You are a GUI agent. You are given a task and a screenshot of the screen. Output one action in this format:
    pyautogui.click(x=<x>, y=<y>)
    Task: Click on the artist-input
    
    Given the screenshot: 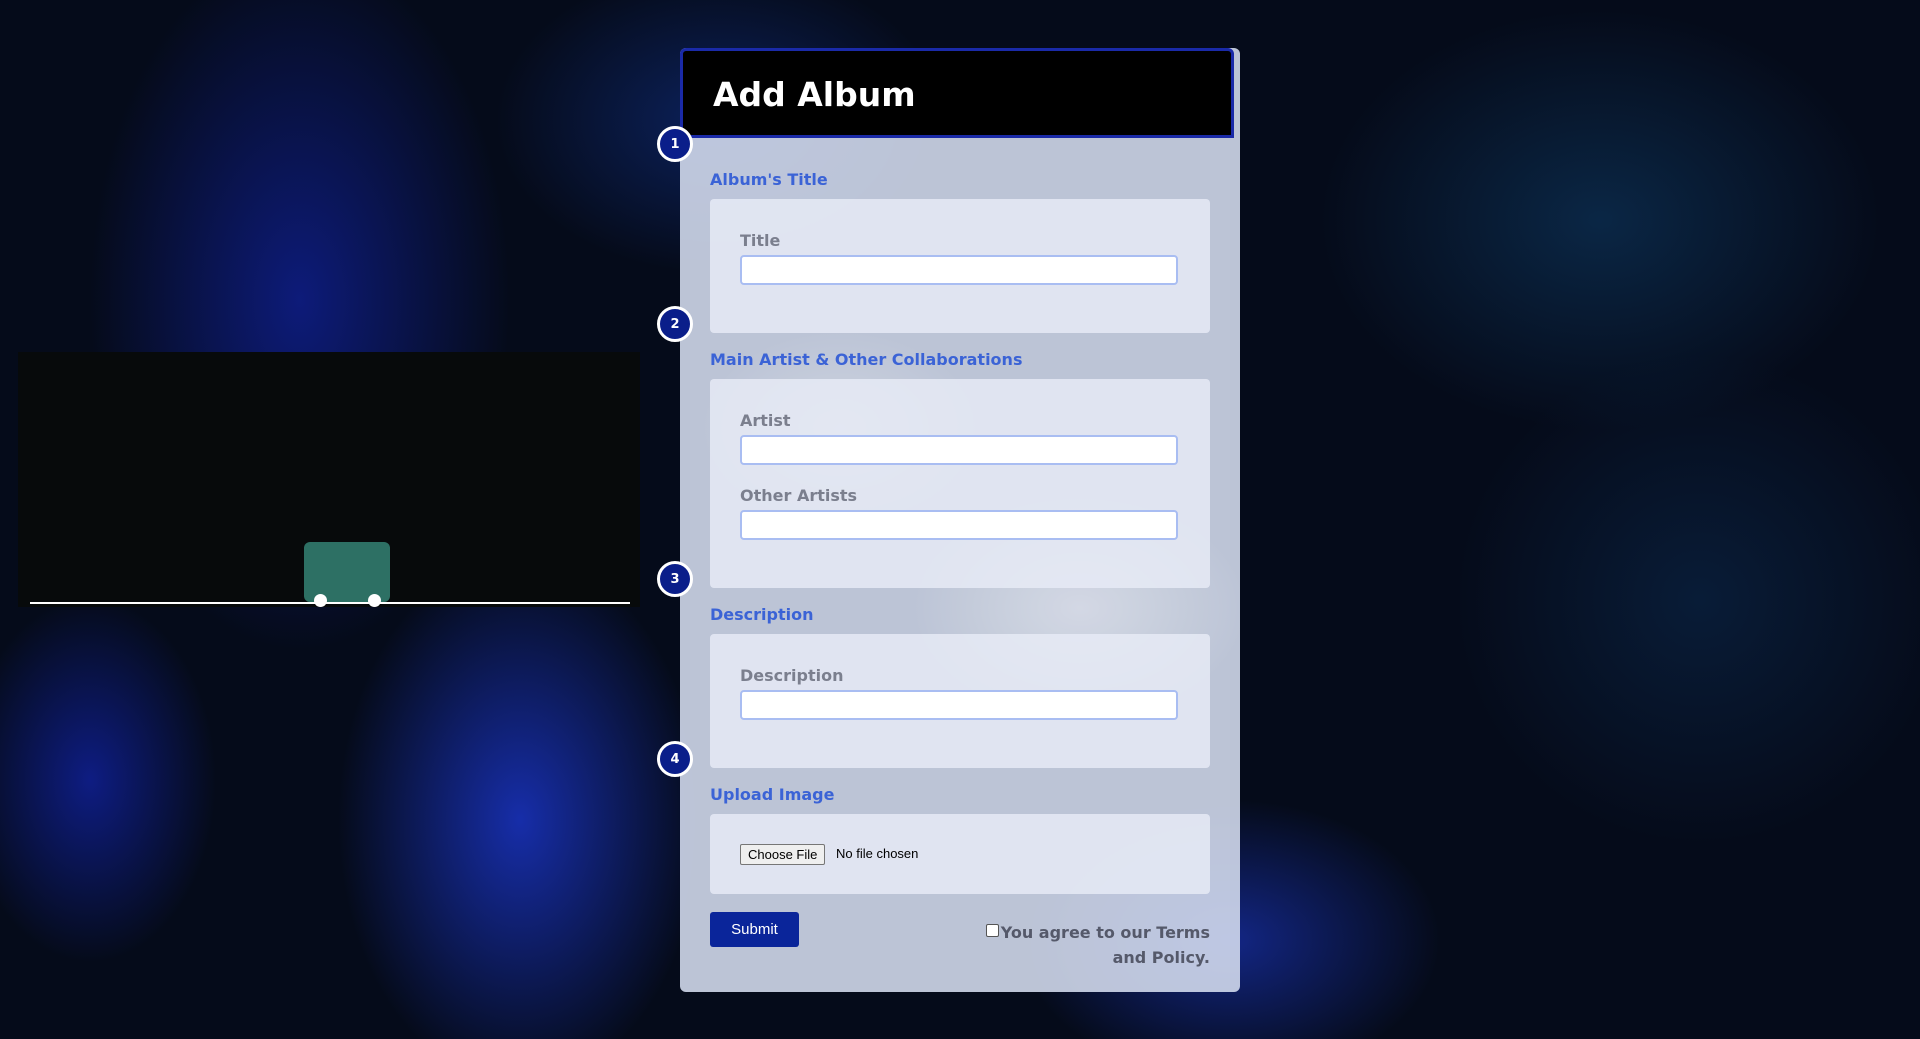 What is the action you would take?
    pyautogui.click(x=959, y=450)
    